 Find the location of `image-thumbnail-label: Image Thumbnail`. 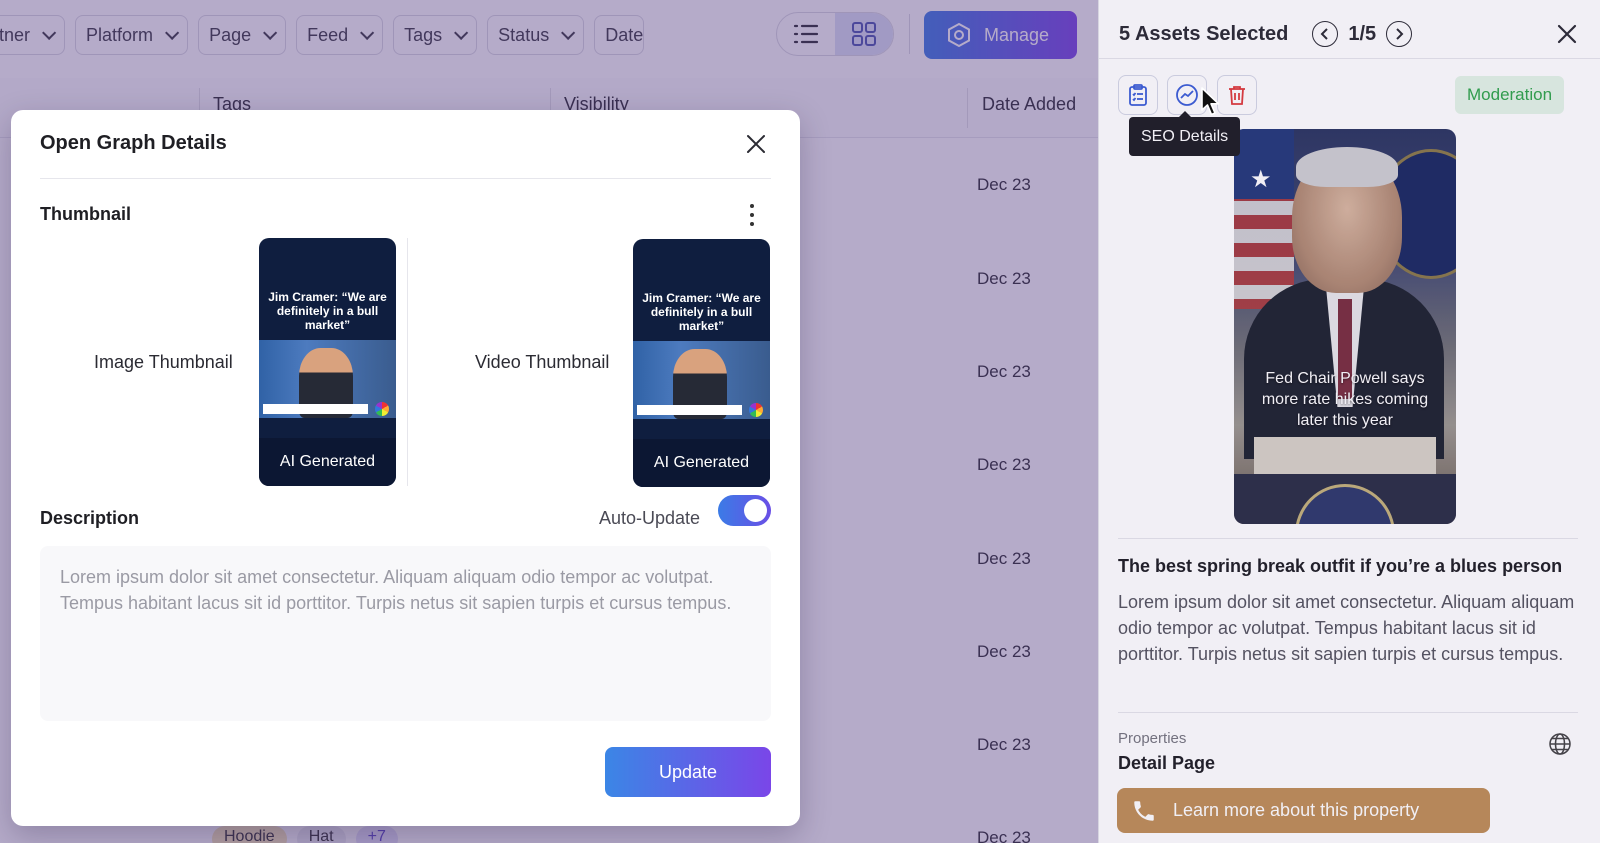

image-thumbnail-label: Image Thumbnail is located at coordinates (163, 362).